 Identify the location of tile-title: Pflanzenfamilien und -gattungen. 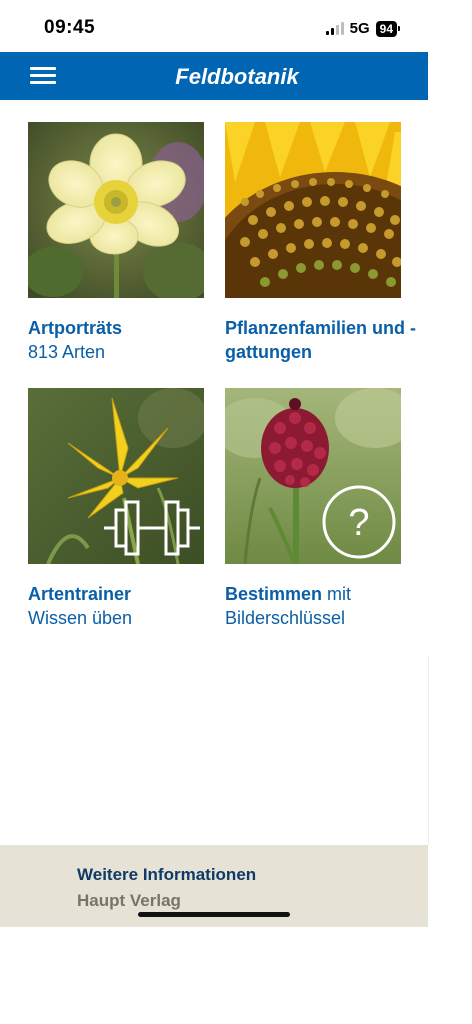
(321, 340).